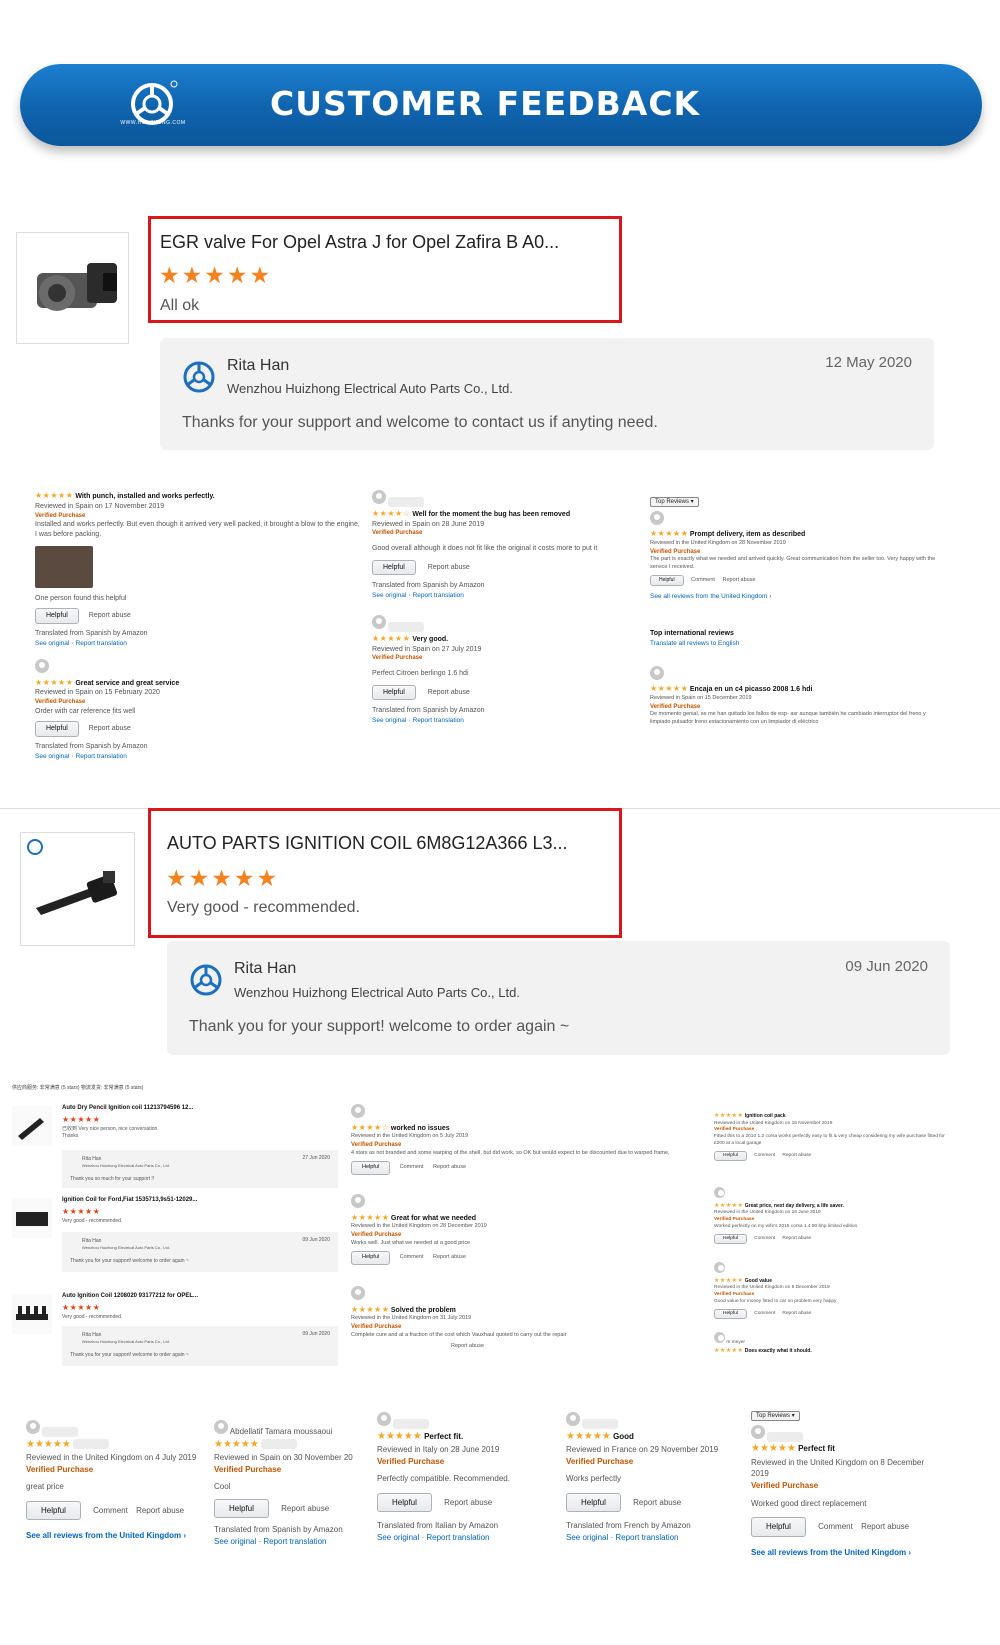 The width and height of the screenshot is (1000, 1645). What do you see at coordinates (816, 1448) in the screenshot?
I see `review-title: Perfect fit` at bounding box center [816, 1448].